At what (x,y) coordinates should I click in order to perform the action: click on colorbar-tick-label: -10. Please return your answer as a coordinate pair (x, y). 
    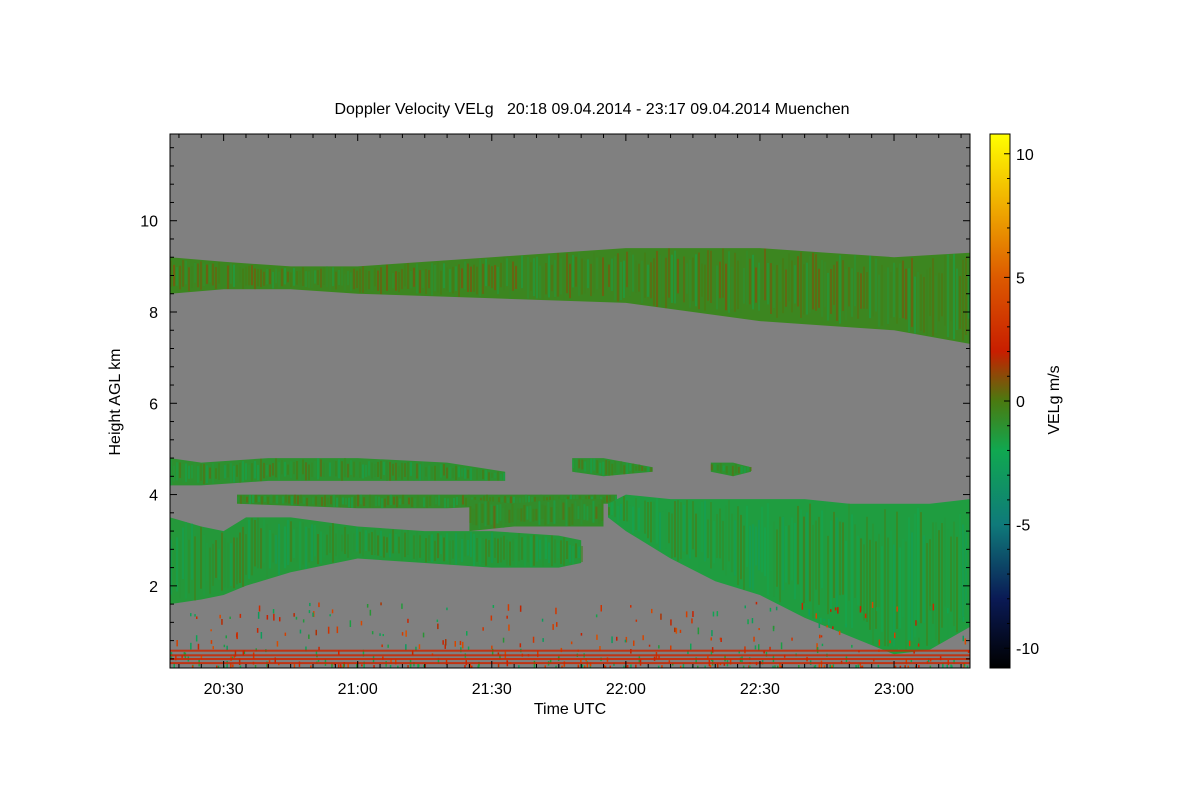
    Looking at the image, I should click on (1027, 649).